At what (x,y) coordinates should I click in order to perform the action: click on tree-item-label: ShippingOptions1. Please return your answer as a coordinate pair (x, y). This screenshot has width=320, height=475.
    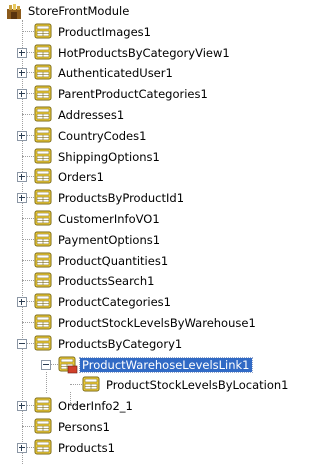
    Looking at the image, I should click on (109, 157).